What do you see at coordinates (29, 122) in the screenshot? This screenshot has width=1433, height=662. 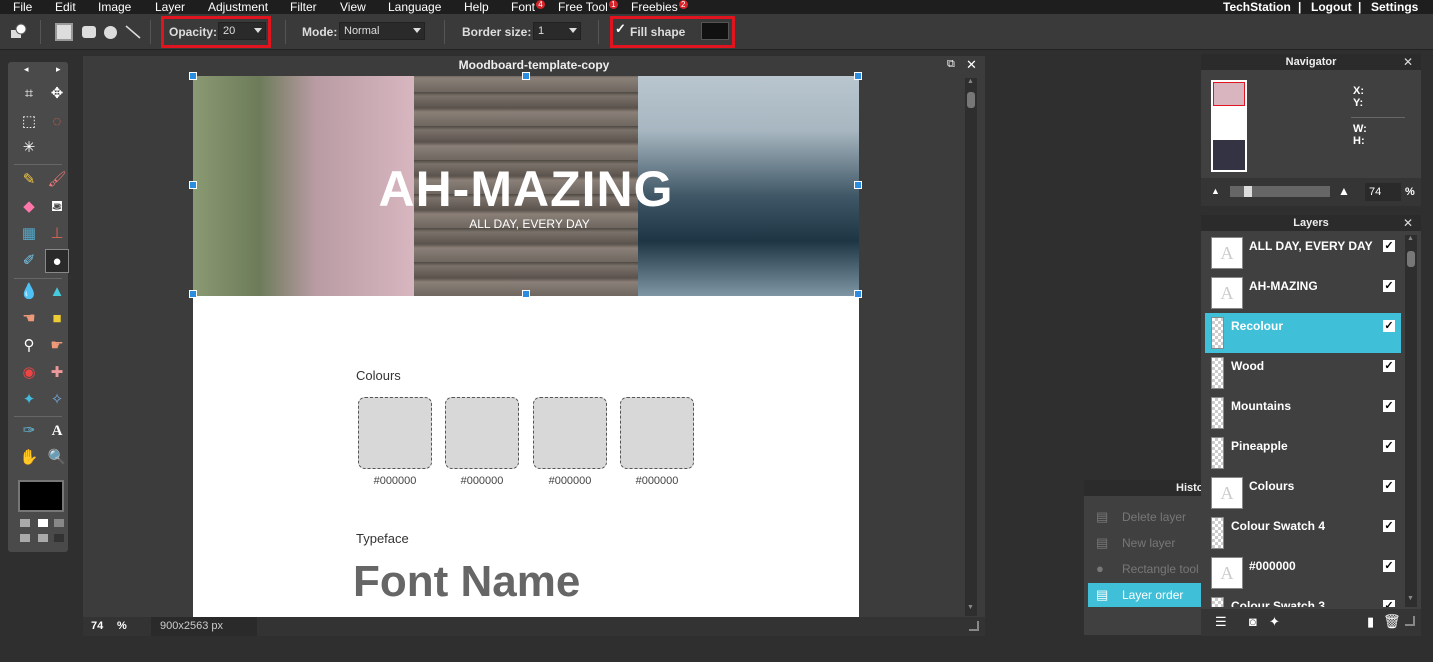 I see `marquee-tool-icon: ⬚` at bounding box center [29, 122].